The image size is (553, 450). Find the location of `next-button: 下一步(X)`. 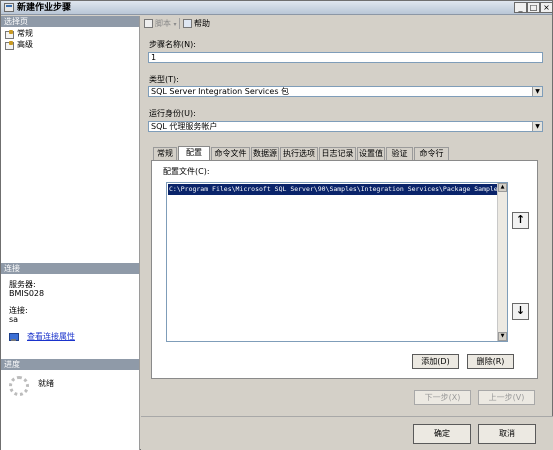

next-button: 下一步(X) is located at coordinates (442, 397).